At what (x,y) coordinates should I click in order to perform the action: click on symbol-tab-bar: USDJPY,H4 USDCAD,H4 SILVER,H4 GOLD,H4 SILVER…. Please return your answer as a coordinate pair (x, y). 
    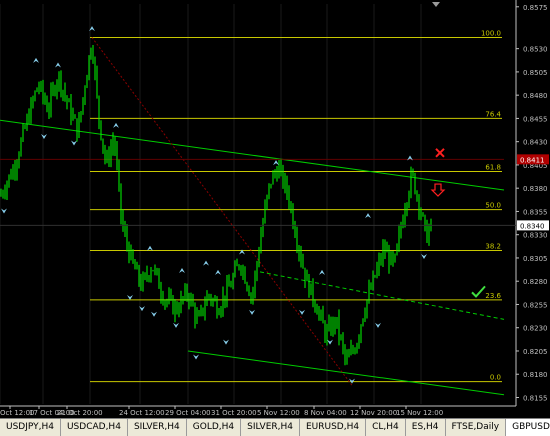
    Looking at the image, I should click on (275, 427).